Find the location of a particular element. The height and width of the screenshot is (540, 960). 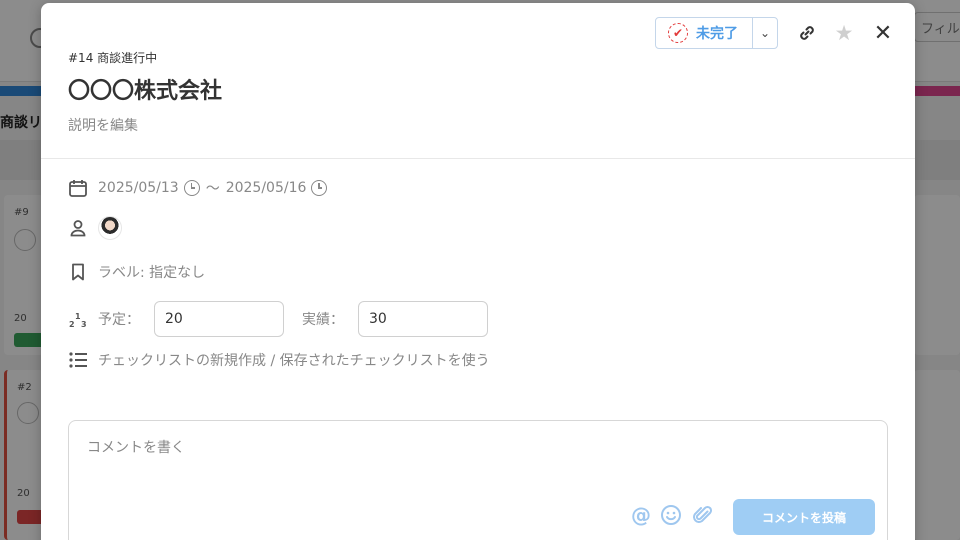

assignee-row is located at coordinates (95, 228).